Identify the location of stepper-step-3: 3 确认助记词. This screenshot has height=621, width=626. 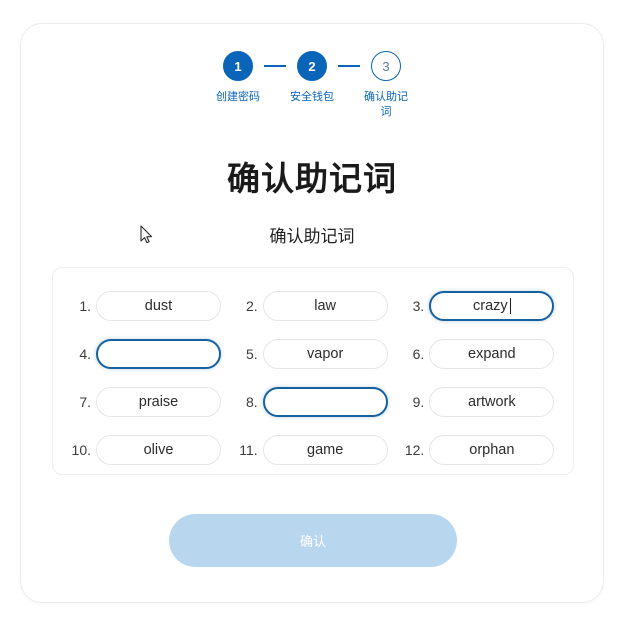
(386, 85).